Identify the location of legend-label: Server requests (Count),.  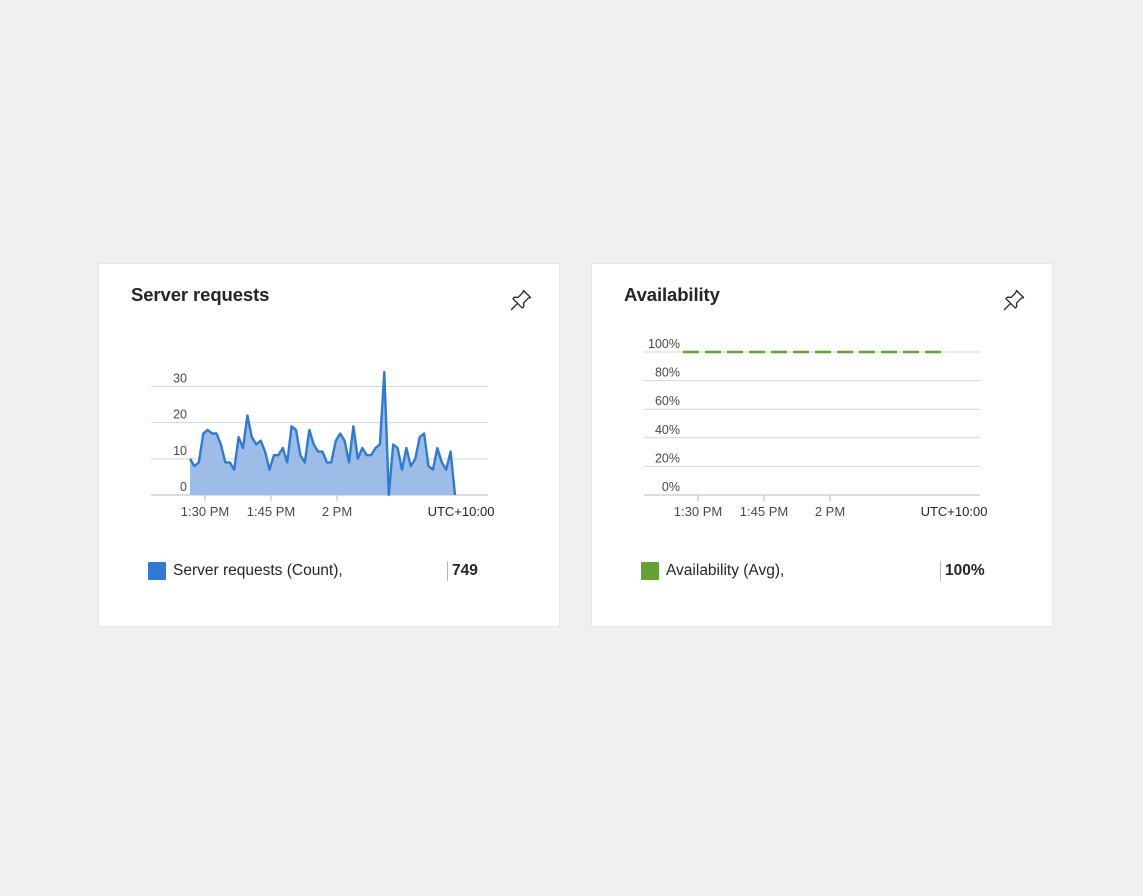
(258, 570).